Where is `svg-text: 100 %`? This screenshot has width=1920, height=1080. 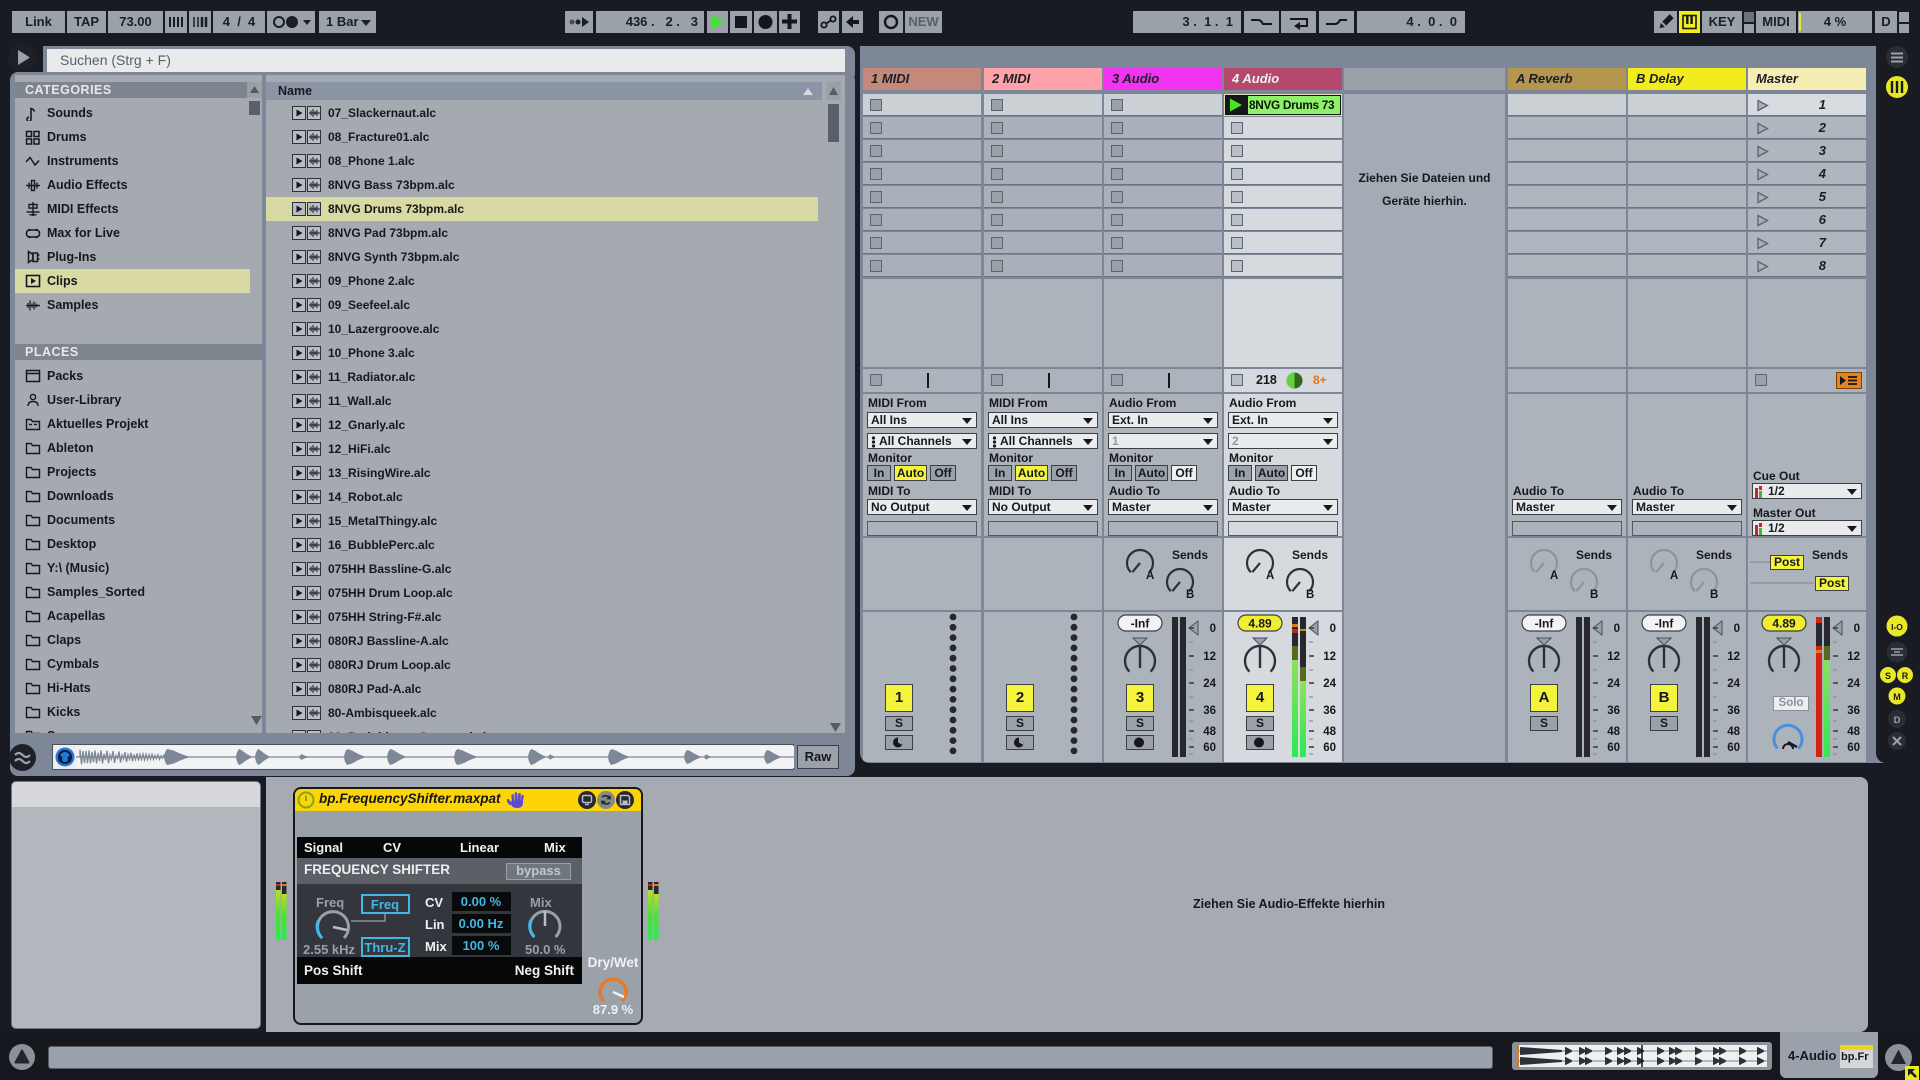 svg-text: 100 % is located at coordinates (481, 945).